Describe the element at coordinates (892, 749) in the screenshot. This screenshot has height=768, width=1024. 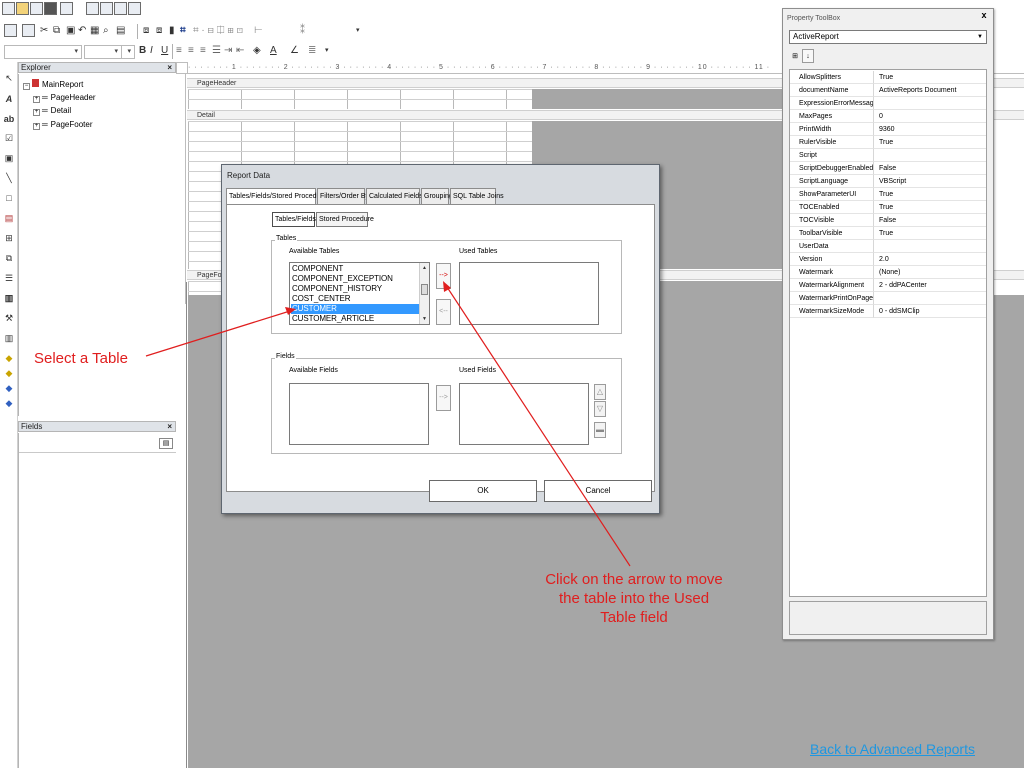
I see `back-to-advanced-reports-link: Back to Advanced Reports` at that location.